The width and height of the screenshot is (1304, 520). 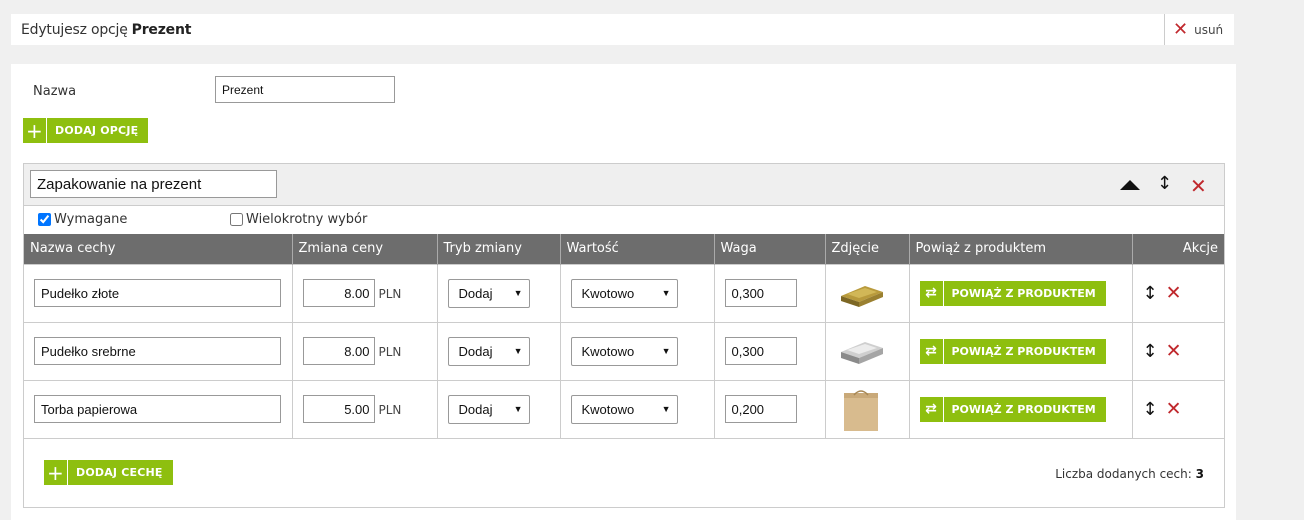 I want to click on gold-box-icon, so click(x=861, y=296).